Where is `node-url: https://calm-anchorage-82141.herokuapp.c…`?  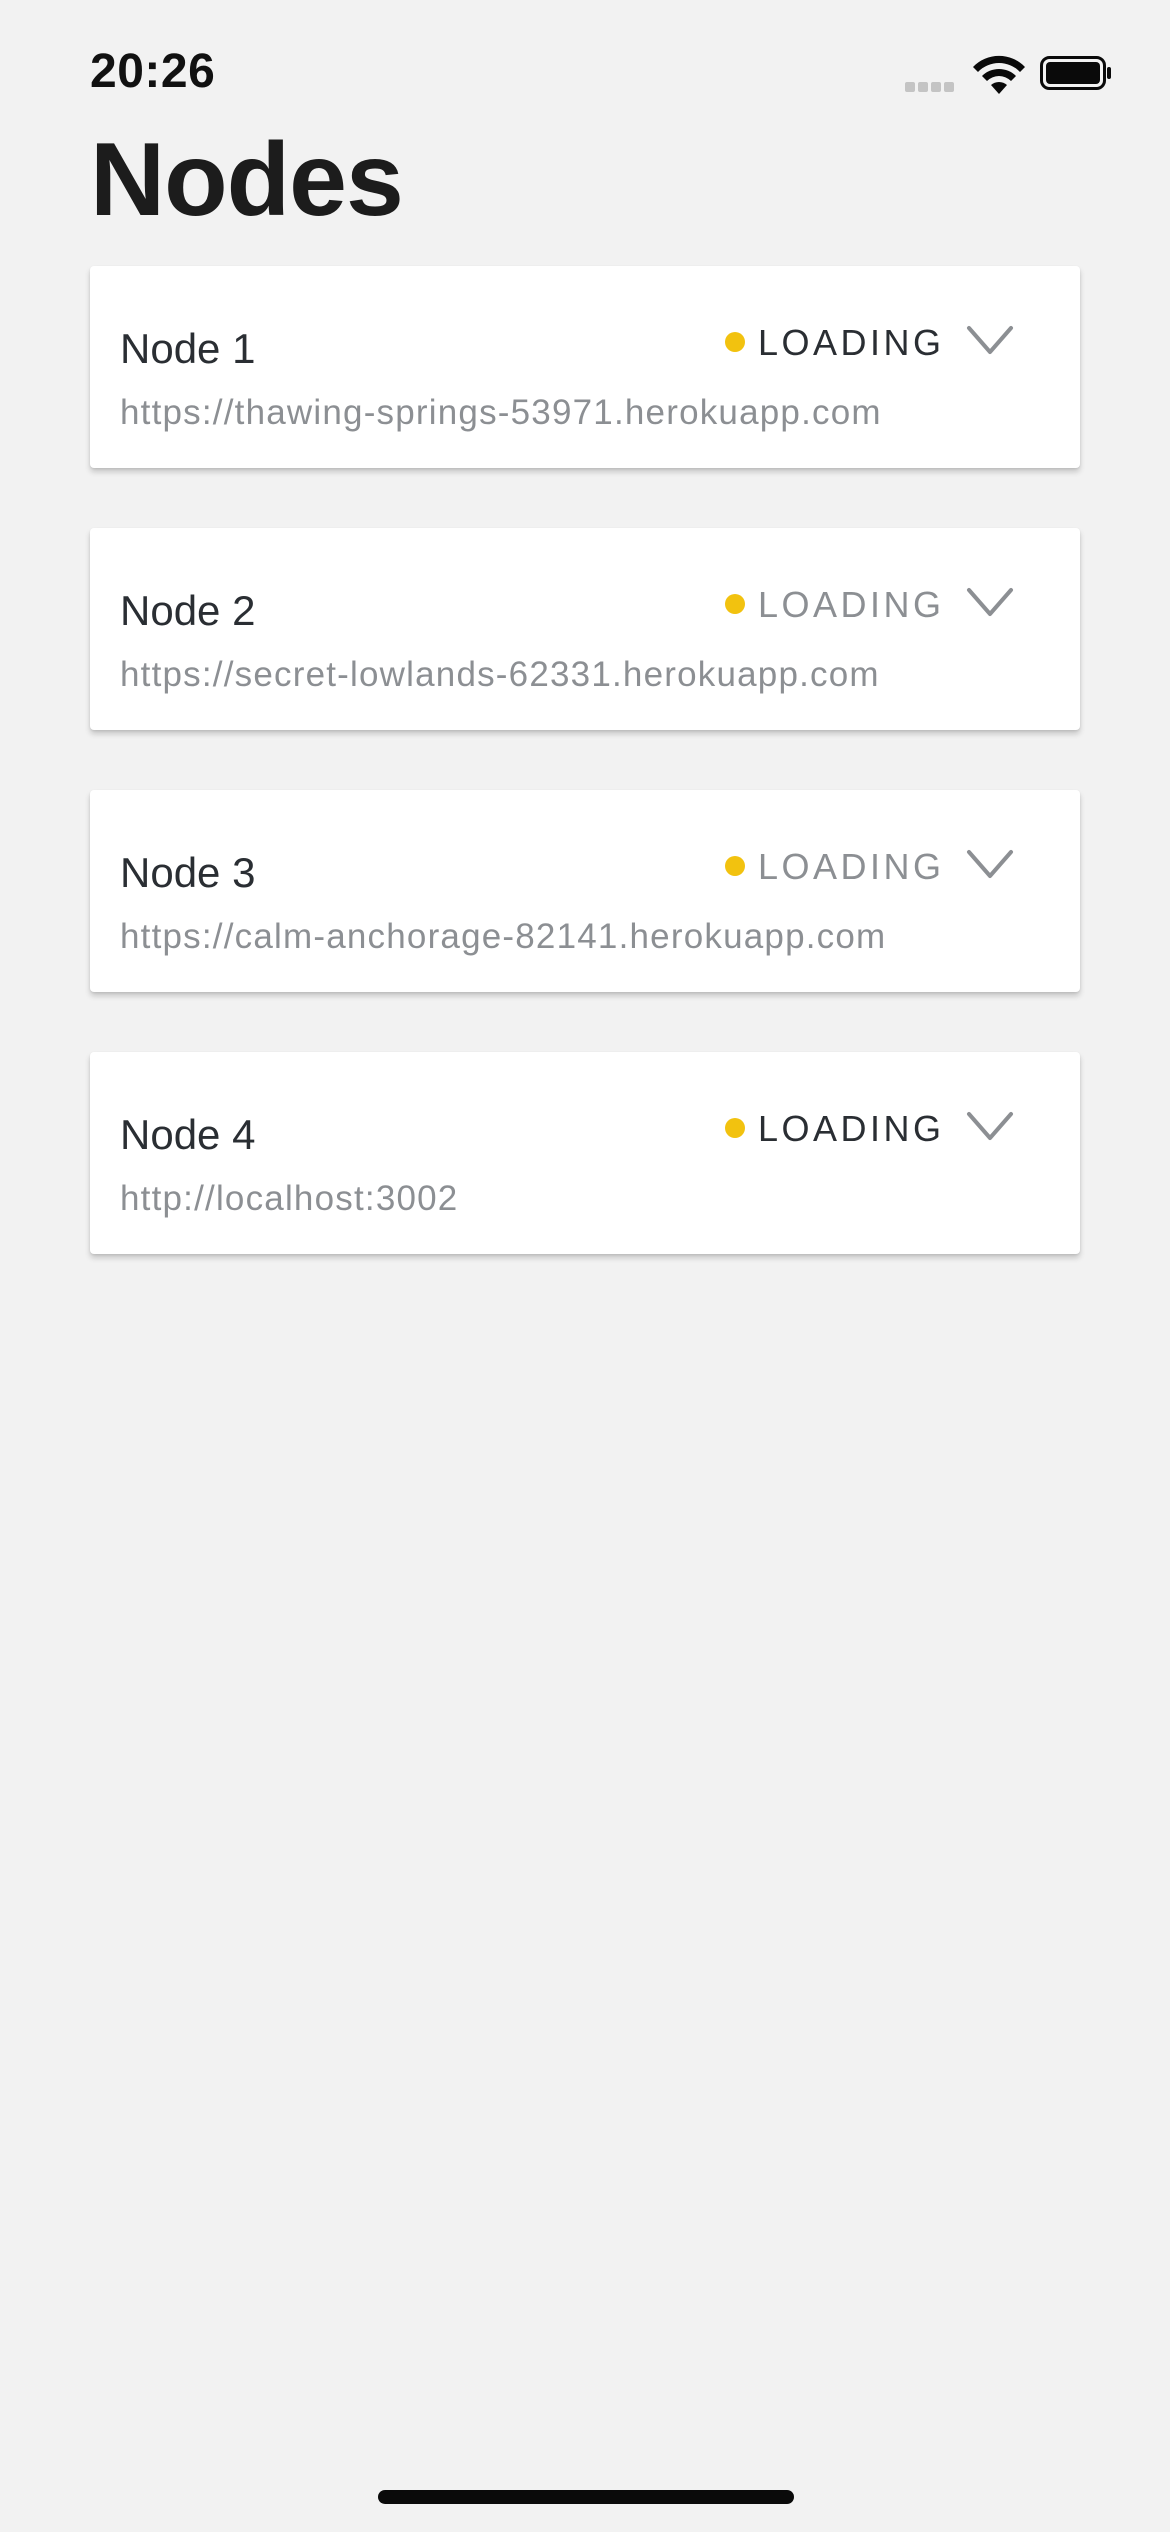 node-url: https://calm-anchorage-82141.herokuapp.c… is located at coordinates (503, 936).